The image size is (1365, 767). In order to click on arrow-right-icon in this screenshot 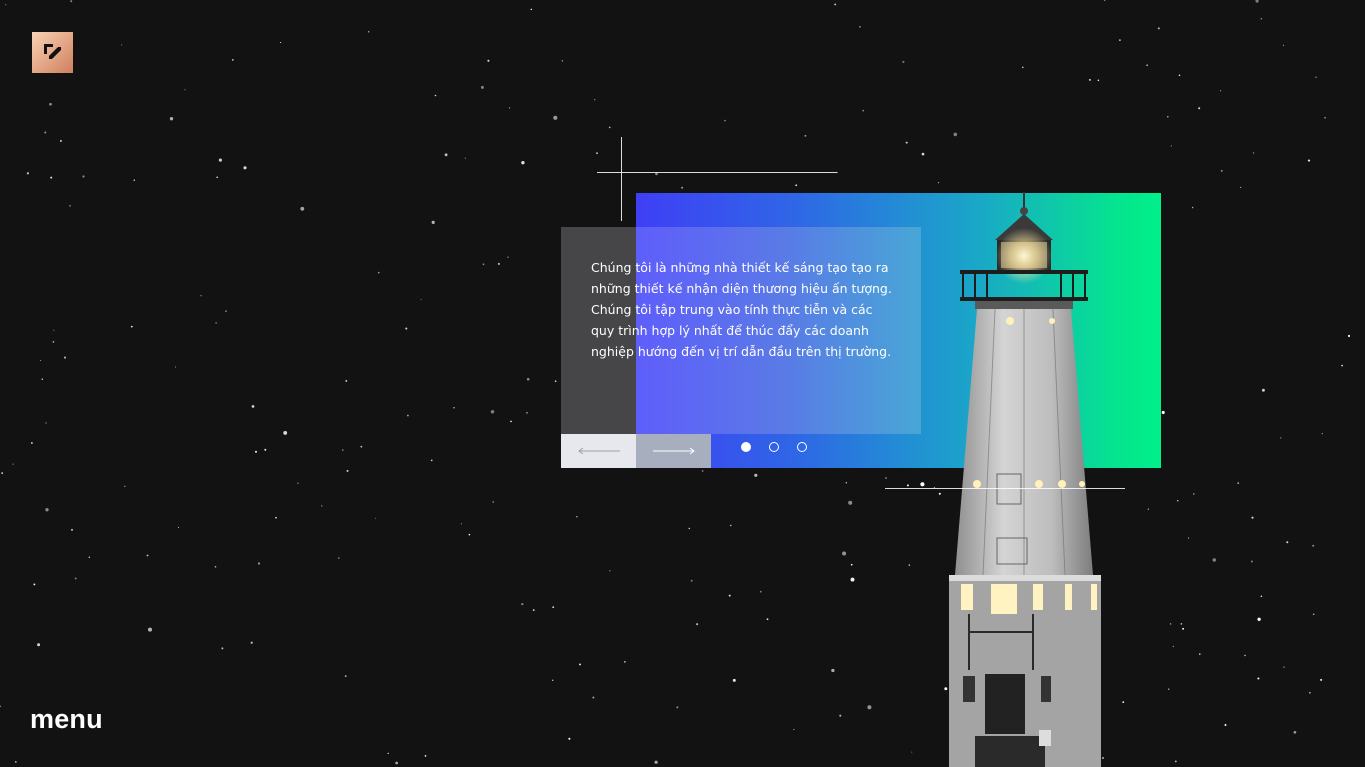, I will do `click(673, 451)`.